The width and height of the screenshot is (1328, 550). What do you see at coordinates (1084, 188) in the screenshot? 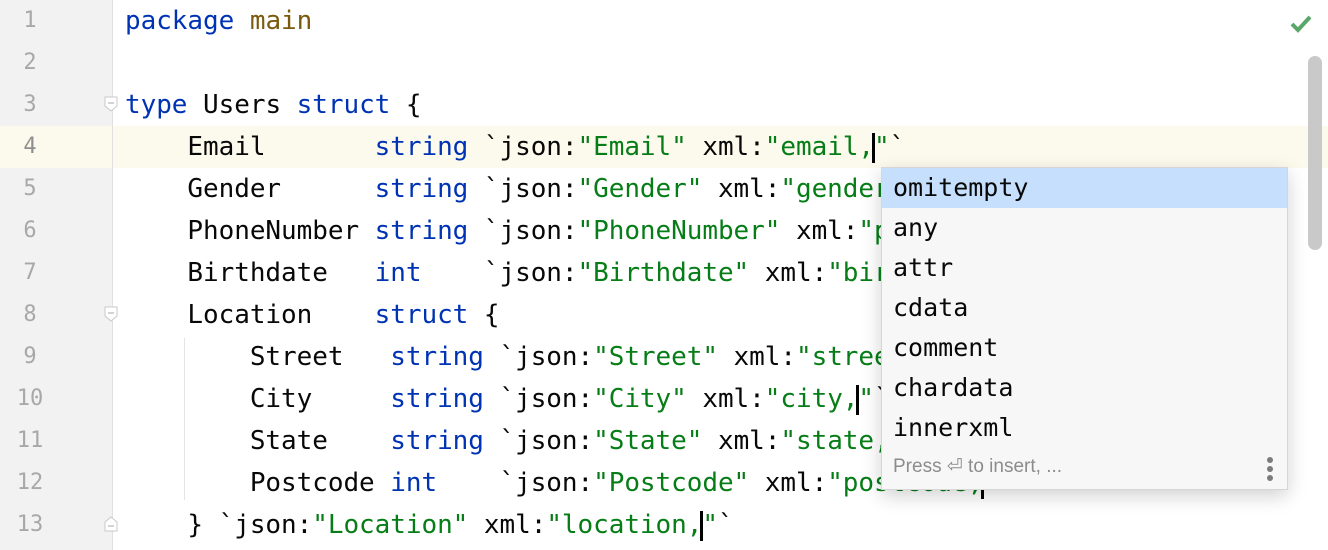
I see `completion-item-omitempty: omitempty` at bounding box center [1084, 188].